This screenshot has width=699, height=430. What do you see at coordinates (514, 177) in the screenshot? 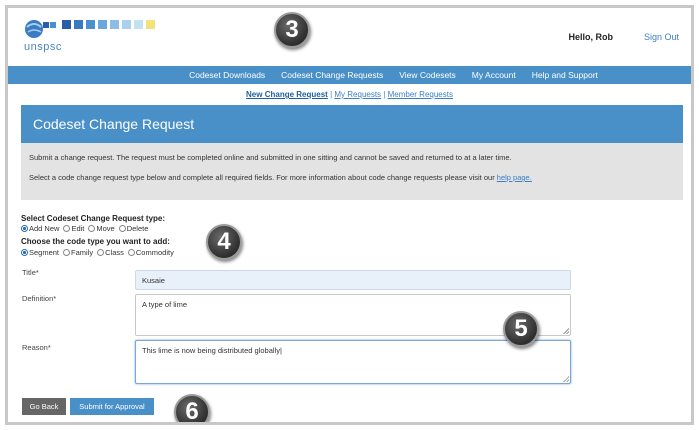
I see `help-page-link: help page.` at bounding box center [514, 177].